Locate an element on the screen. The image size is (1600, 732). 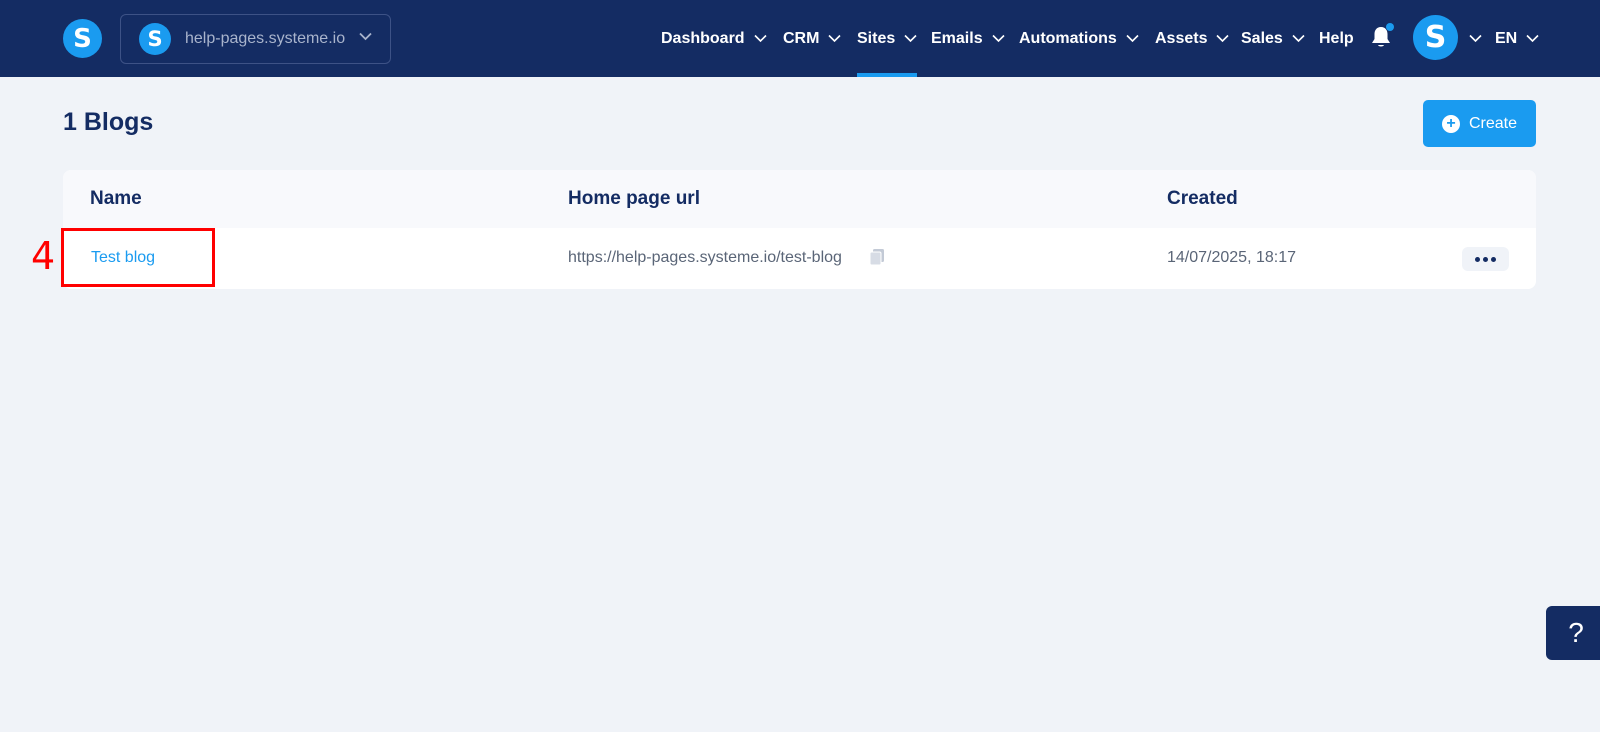
language-selector: EN is located at coordinates (1517, 38).